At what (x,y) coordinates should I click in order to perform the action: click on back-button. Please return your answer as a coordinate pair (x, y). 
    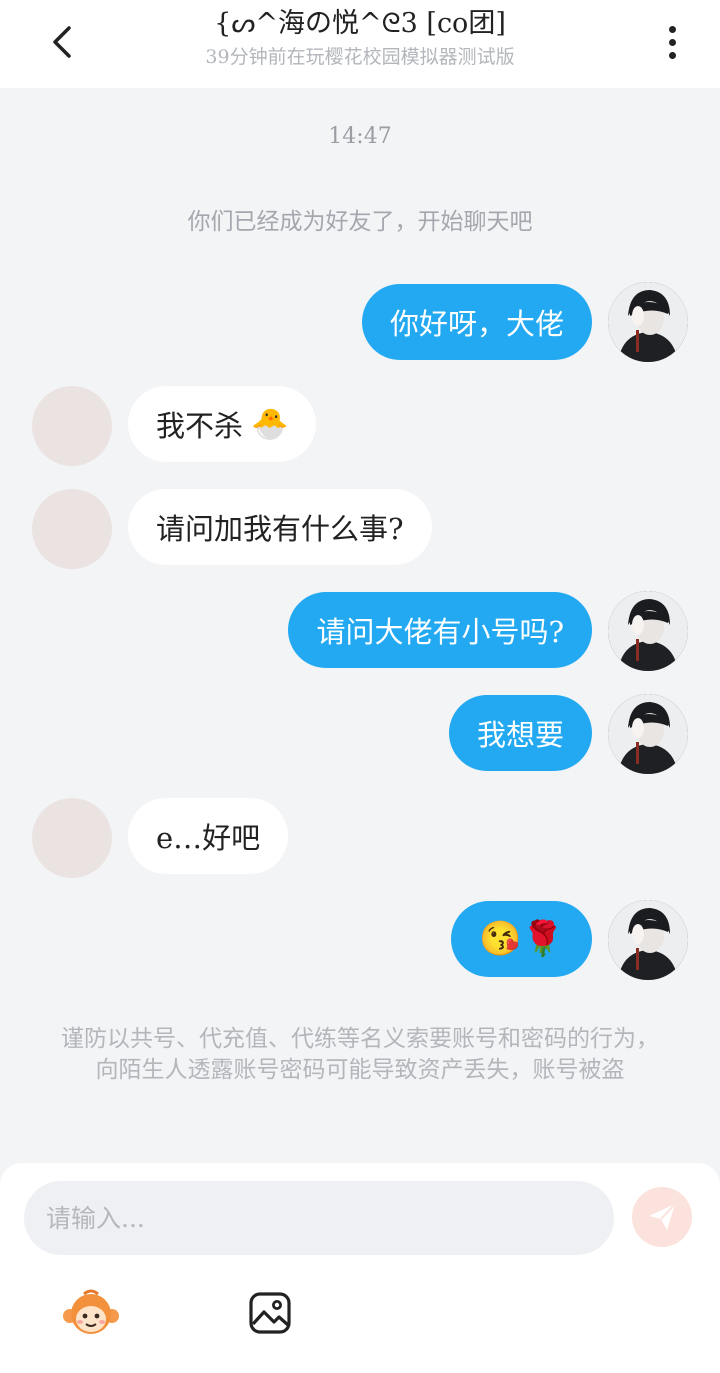
    Looking at the image, I should click on (62, 42).